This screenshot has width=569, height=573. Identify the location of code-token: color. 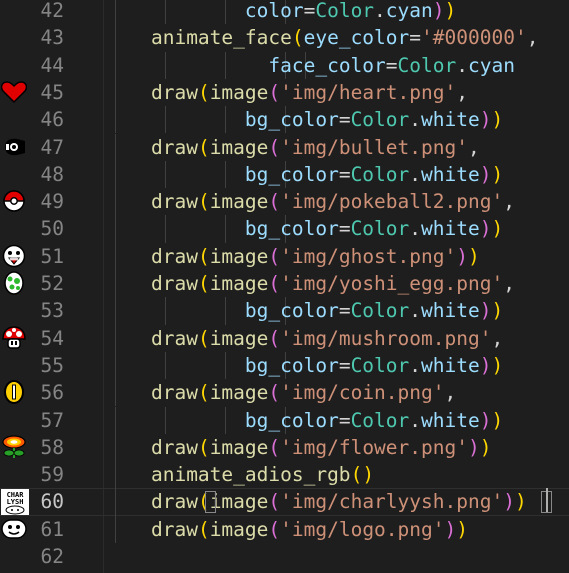
(274, 11).